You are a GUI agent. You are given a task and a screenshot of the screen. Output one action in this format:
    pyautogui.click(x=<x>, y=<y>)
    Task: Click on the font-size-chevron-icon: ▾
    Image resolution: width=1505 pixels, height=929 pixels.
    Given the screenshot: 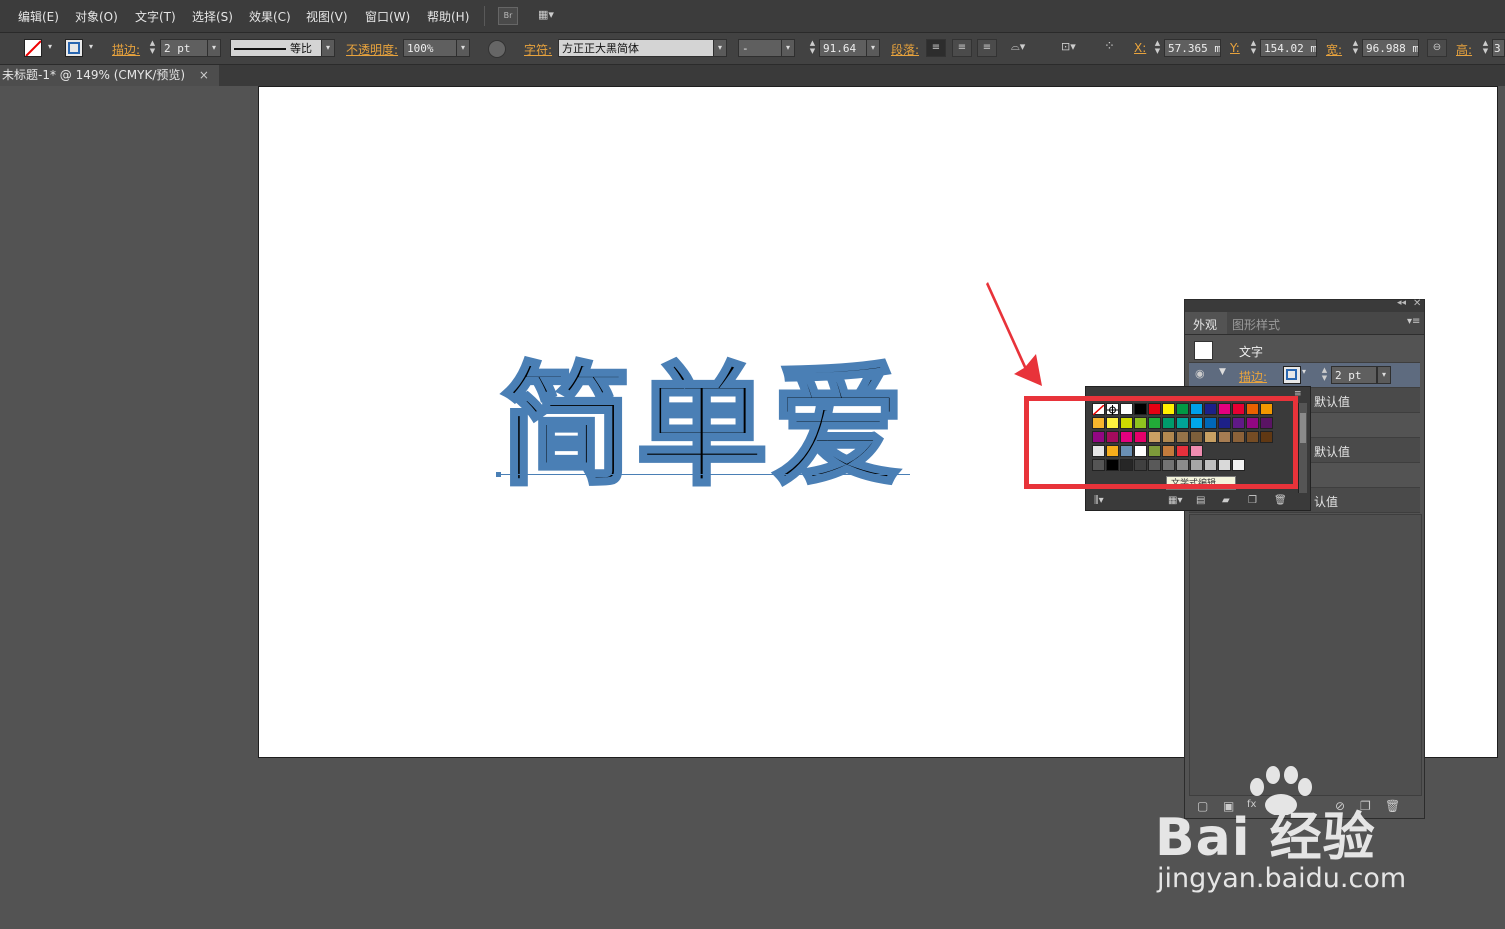 What is the action you would take?
    pyautogui.click(x=873, y=48)
    